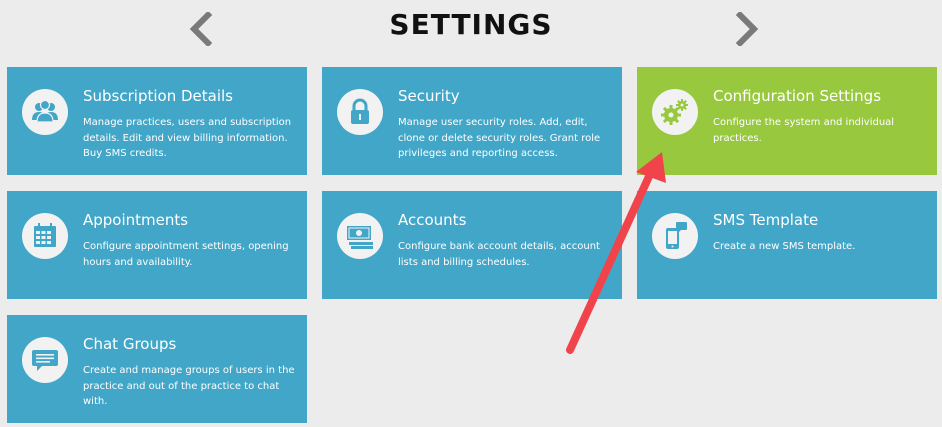 The height and width of the screenshot is (427, 942). What do you see at coordinates (130, 344) in the screenshot?
I see `tile-title: Chat Groups` at bounding box center [130, 344].